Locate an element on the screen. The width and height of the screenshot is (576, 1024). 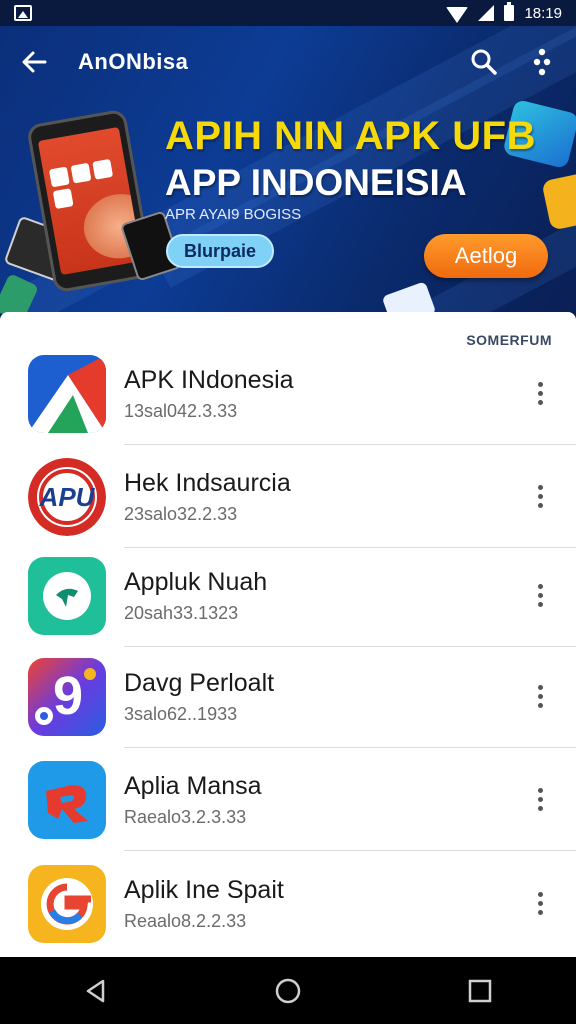
nav-home-button is located at coordinates (288, 991).